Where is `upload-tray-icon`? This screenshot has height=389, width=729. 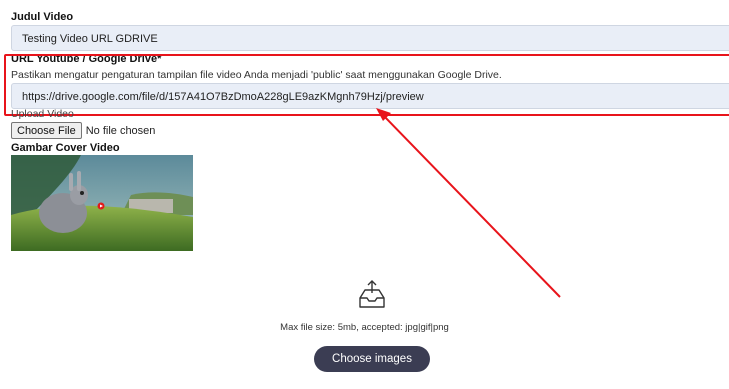 upload-tray-icon is located at coordinates (372, 294).